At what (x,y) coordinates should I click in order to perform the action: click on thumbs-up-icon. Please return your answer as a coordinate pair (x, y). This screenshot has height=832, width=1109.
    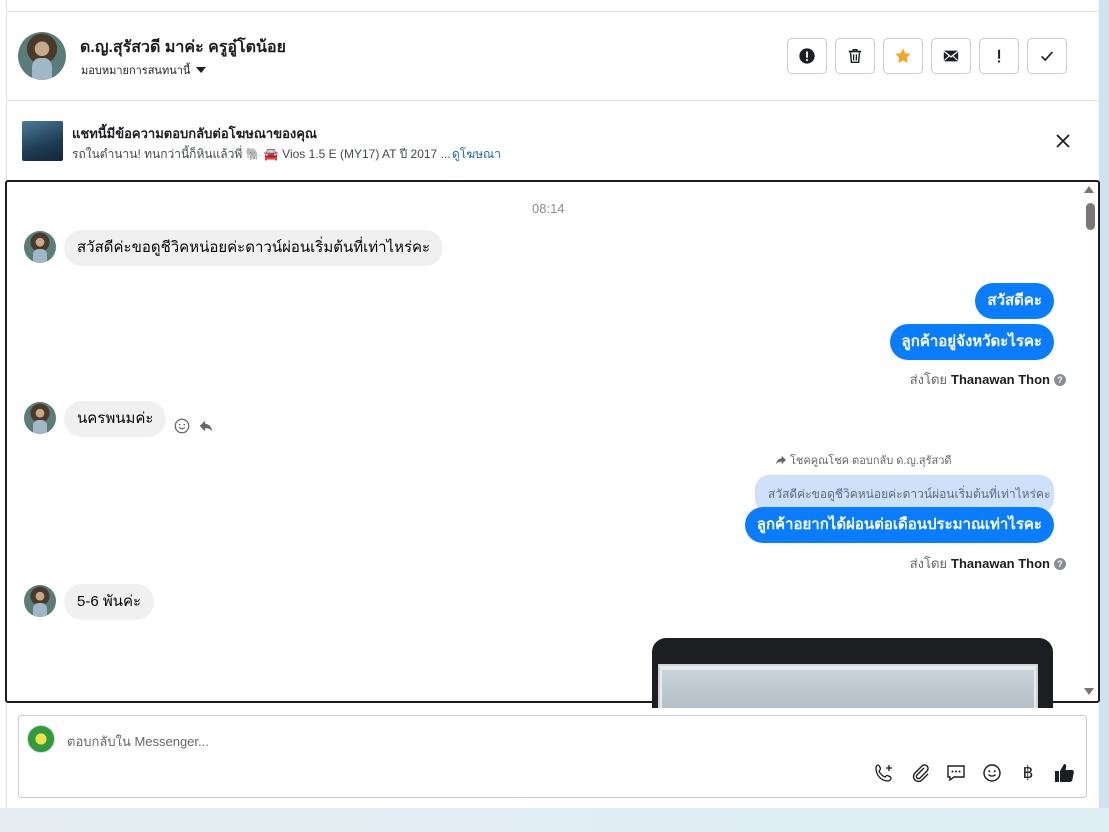
    Looking at the image, I should click on (1064, 773).